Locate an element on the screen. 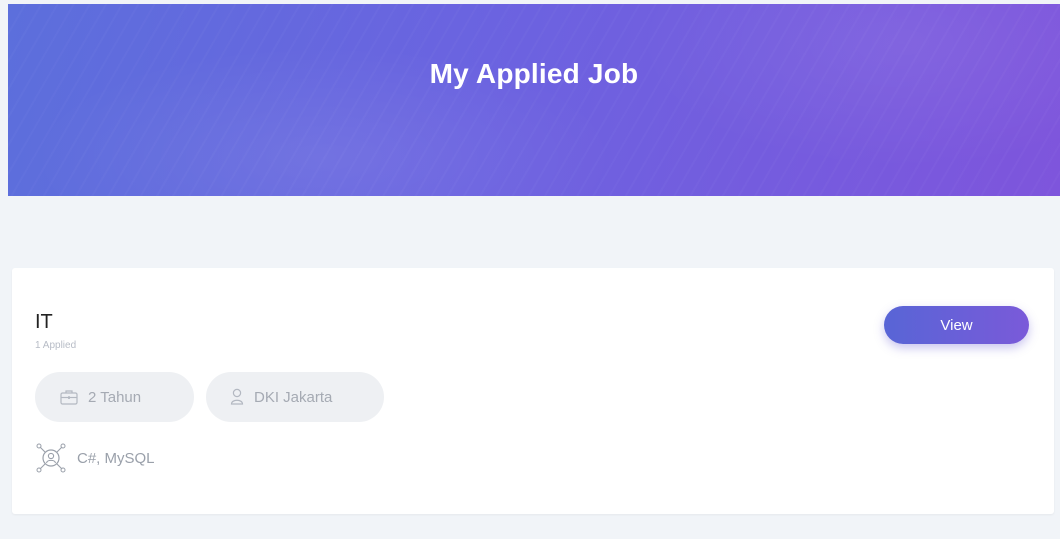 The height and width of the screenshot is (539, 1060). experience-label: 2 Tahun is located at coordinates (115, 397).